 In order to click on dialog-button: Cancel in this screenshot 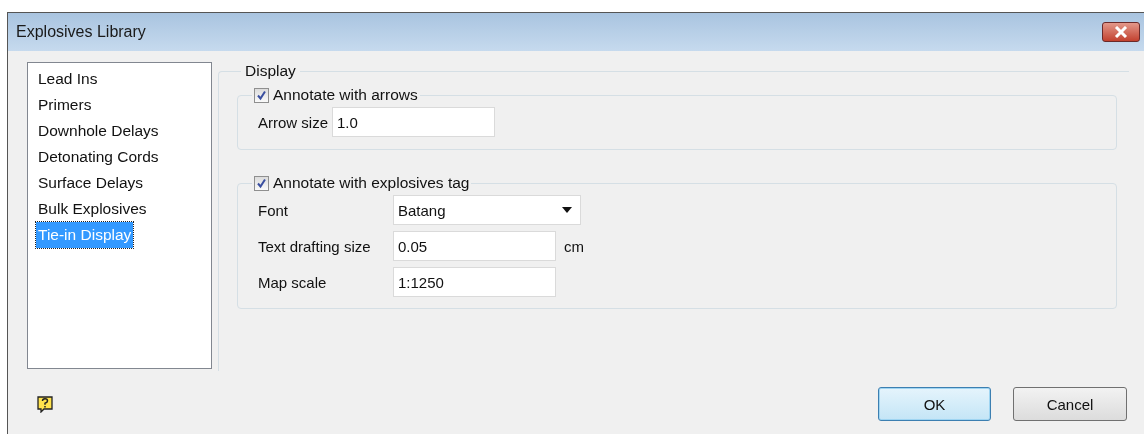, I will do `click(1070, 404)`.